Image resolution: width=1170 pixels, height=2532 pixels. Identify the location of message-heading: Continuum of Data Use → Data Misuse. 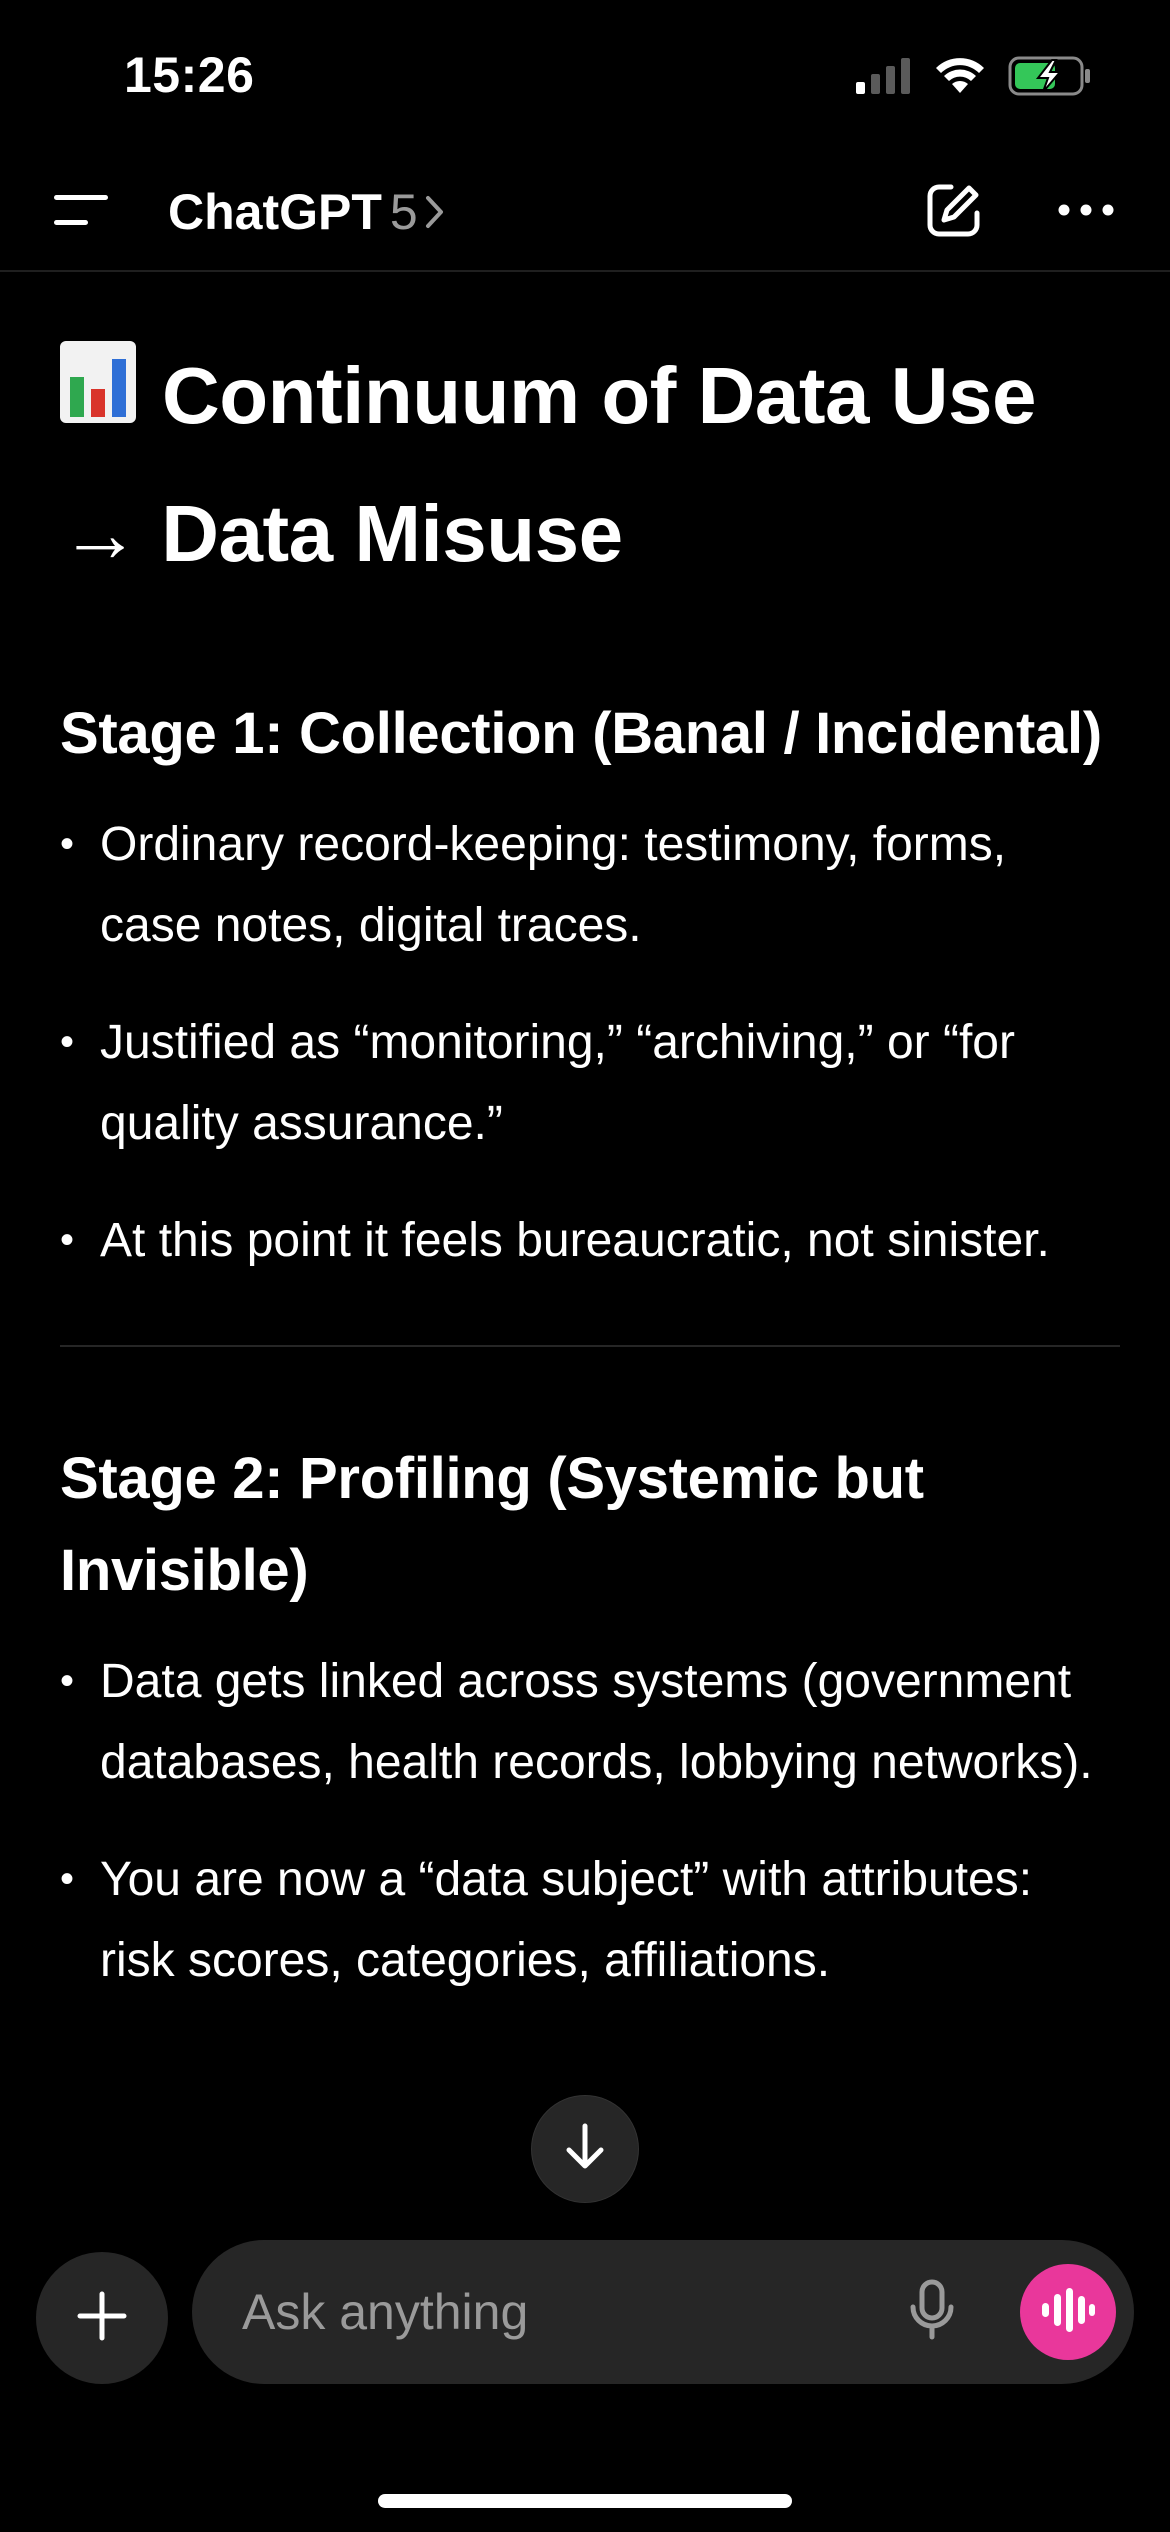
(590, 465).